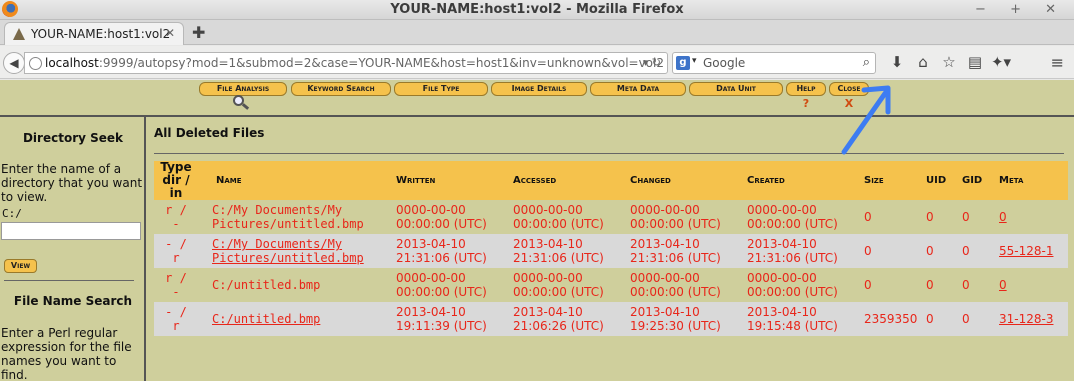 The height and width of the screenshot is (381, 1074). I want to click on tab-autopsy: YOUR-NAME:host1:vol2 ✕, so click(94, 33).